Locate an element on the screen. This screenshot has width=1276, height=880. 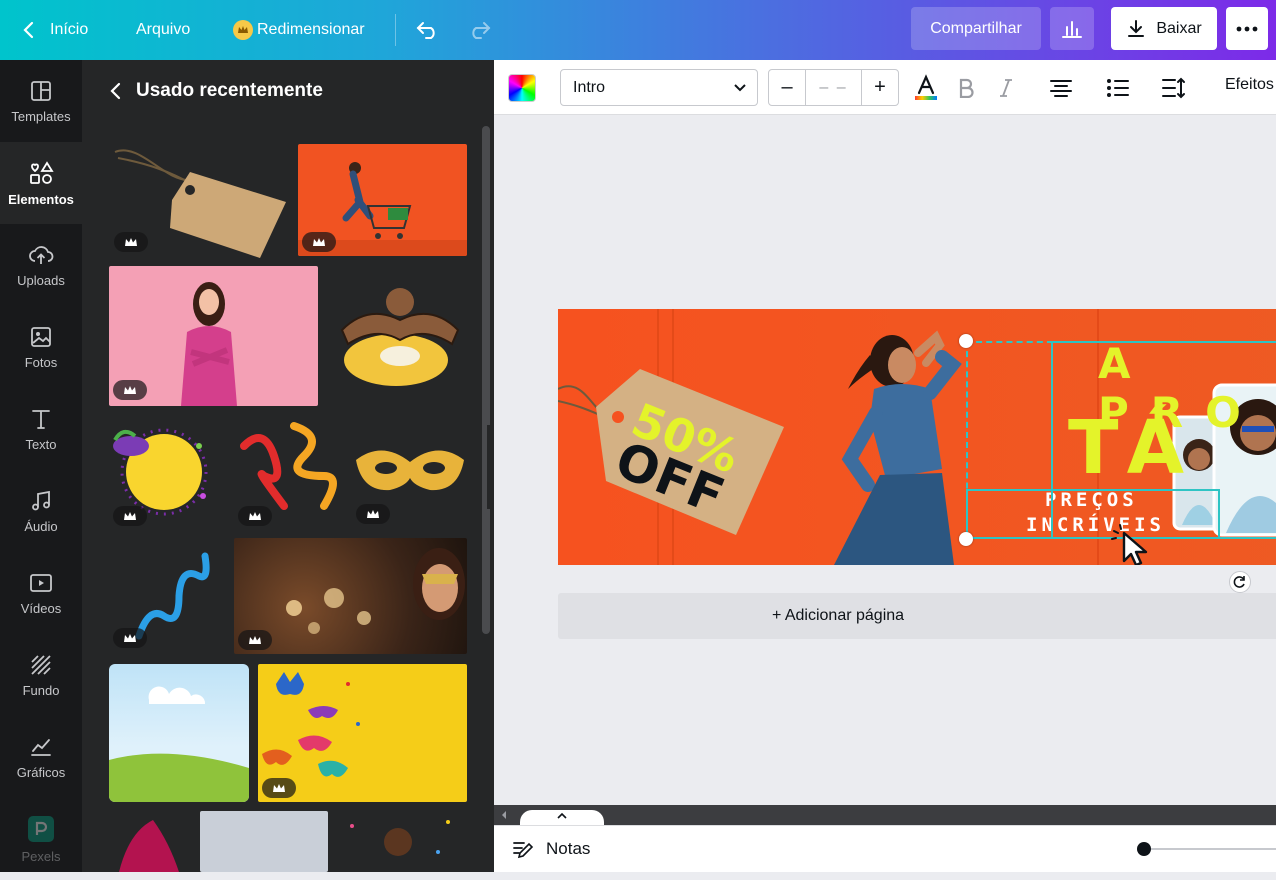
rail-item-templates: Templates is located at coordinates (41, 101).